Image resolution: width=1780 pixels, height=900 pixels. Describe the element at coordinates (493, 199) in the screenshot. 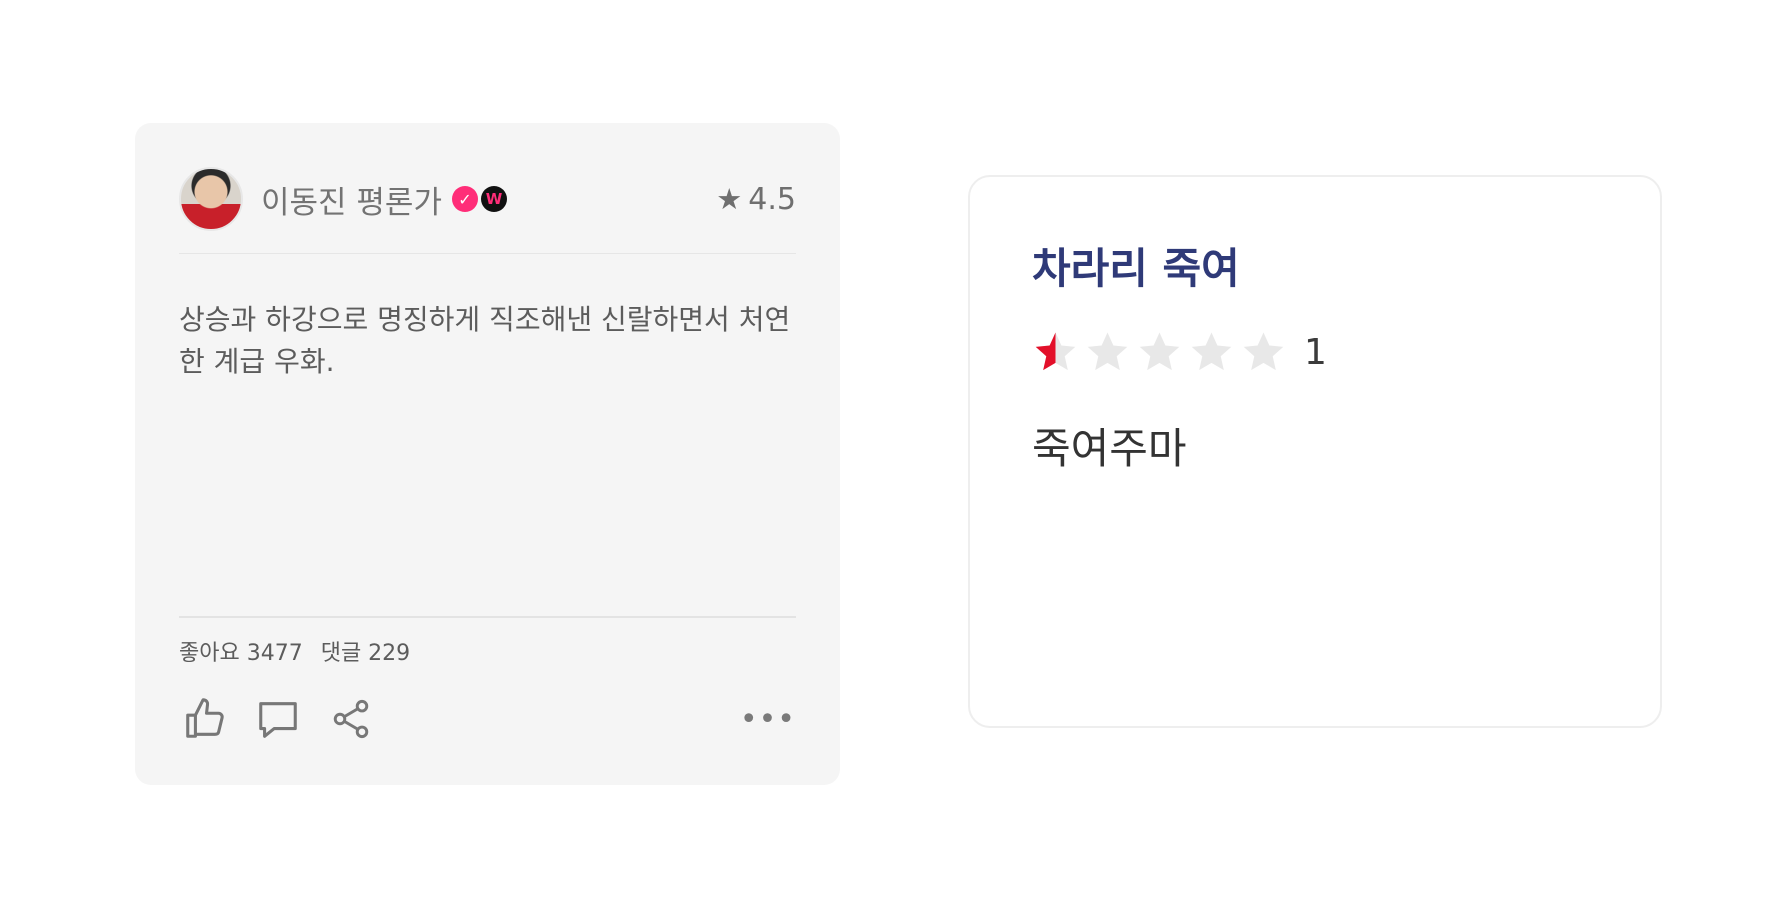

I see `w-badge-icon: W` at that location.